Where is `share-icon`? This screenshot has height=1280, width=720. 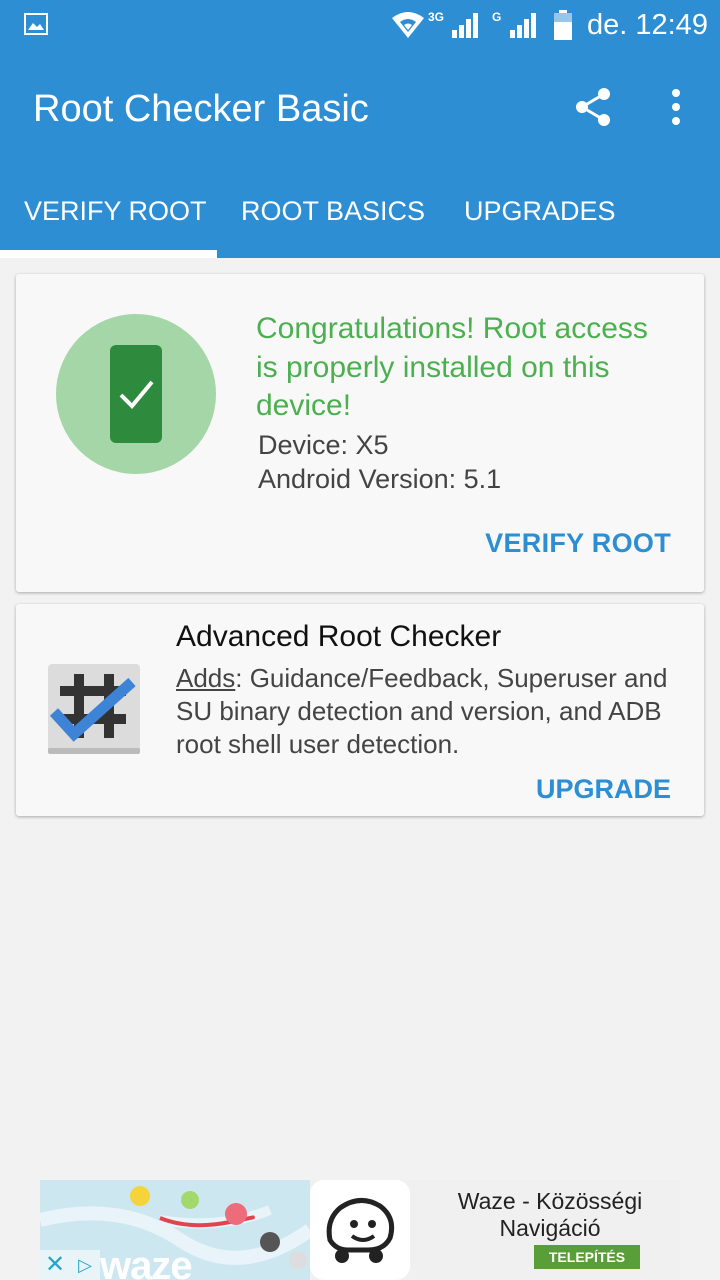
share-icon is located at coordinates (593, 107).